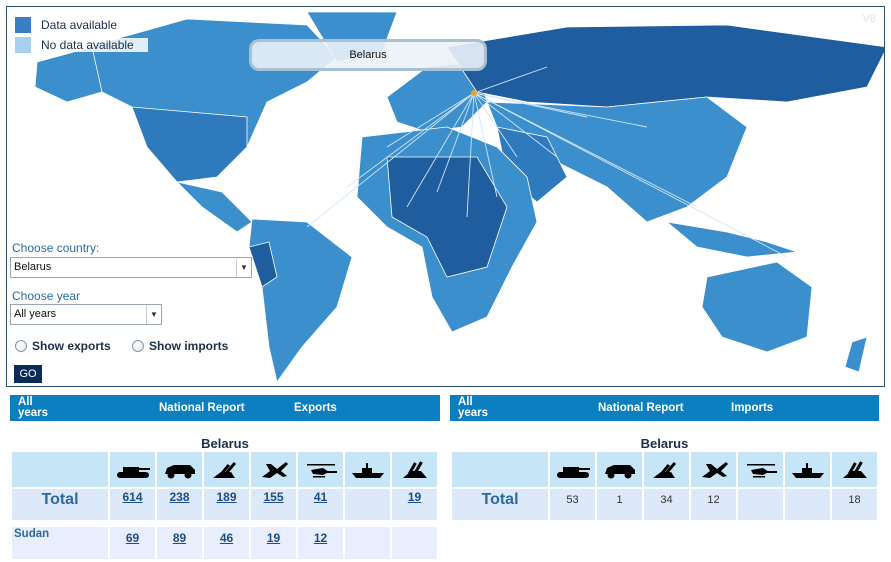 Image resolution: width=891 pixels, height=562 pixels. What do you see at coordinates (138, 346) in the screenshot?
I see `show-imports-radio` at bounding box center [138, 346].